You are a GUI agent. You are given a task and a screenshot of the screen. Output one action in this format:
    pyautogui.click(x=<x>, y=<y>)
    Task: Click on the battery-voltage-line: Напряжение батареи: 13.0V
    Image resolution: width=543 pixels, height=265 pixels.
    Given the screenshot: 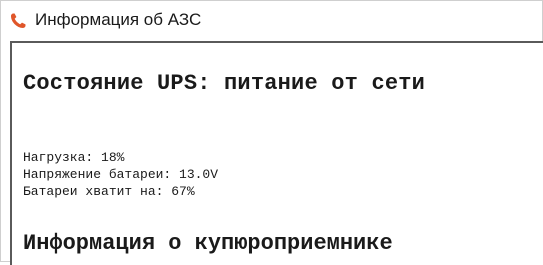 What is the action you would take?
    pyautogui.click(x=121, y=174)
    